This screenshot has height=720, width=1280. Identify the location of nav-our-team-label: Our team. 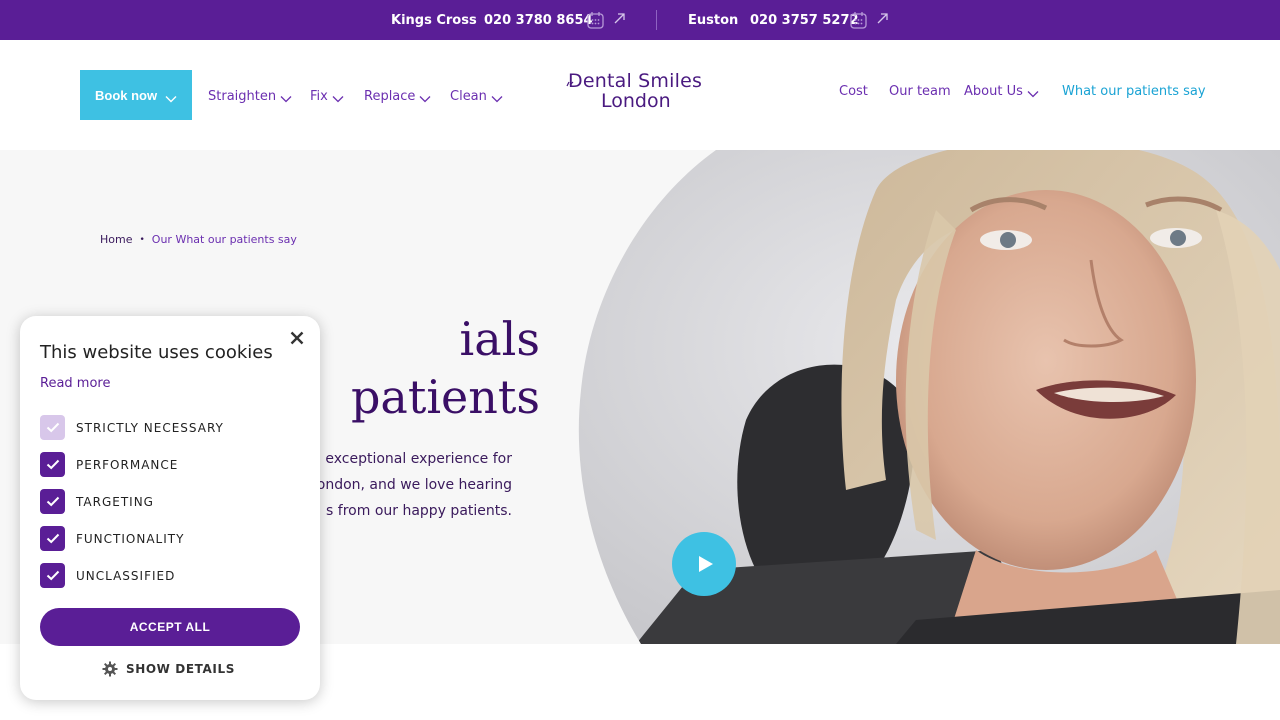
(920, 91).